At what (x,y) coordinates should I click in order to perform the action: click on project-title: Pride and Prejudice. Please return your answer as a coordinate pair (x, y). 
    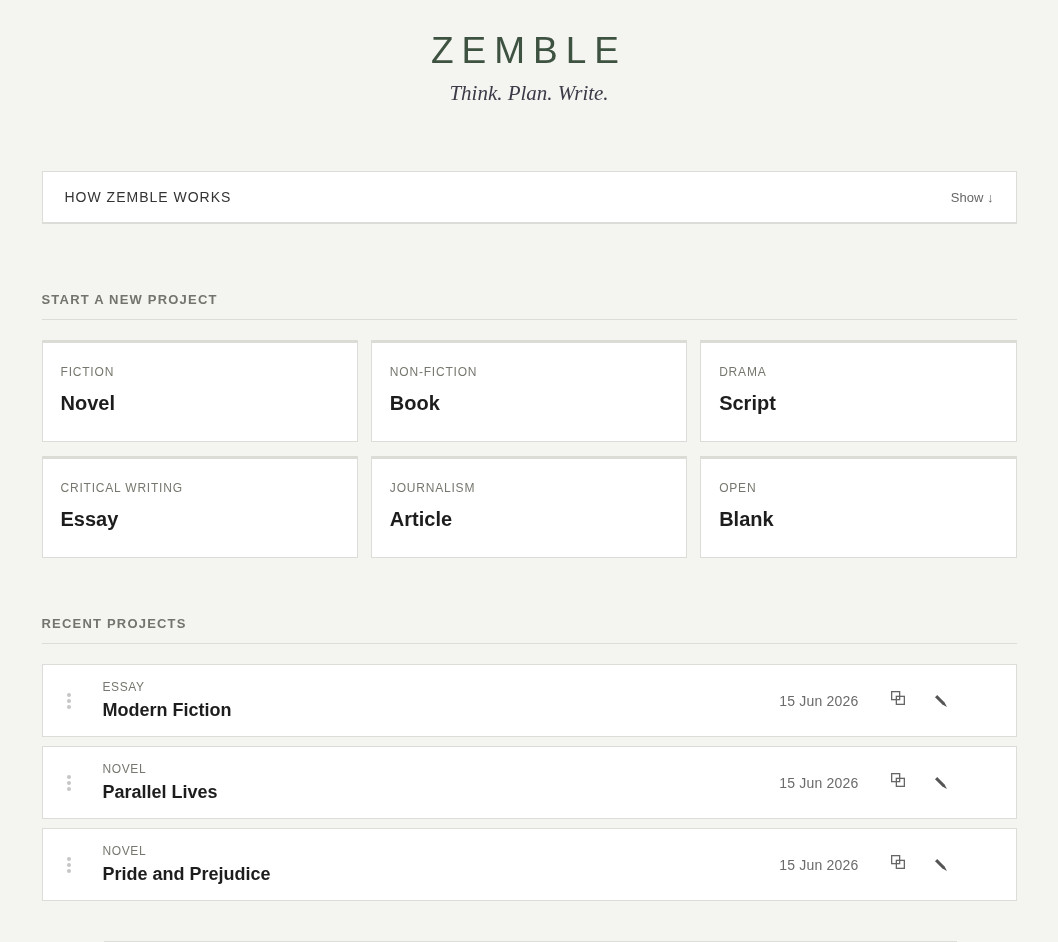
    Looking at the image, I should click on (186, 874).